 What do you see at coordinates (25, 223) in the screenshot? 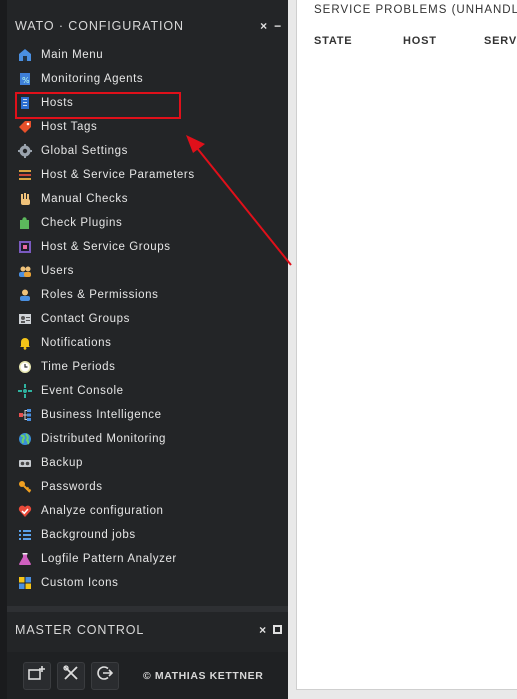
I see `puzzle-icon` at bounding box center [25, 223].